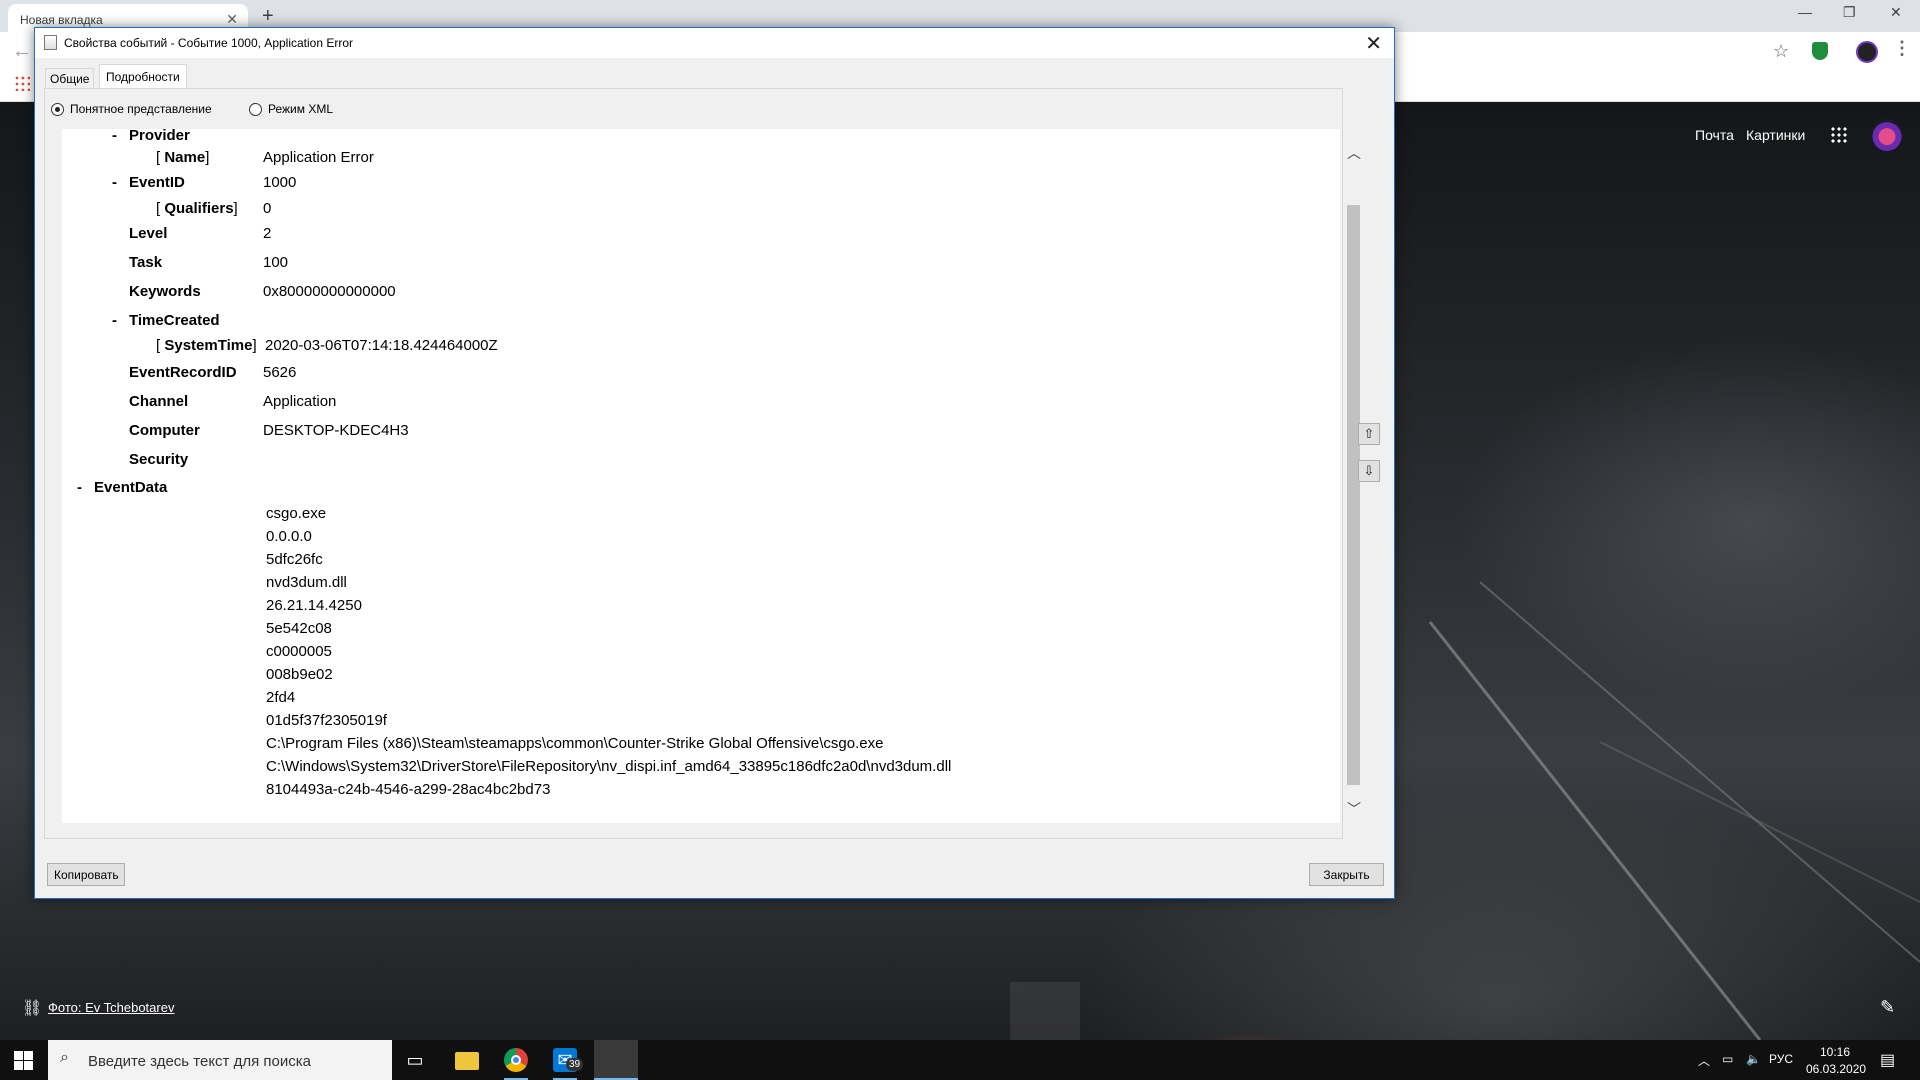  Describe the element at coordinates (1781, 1059) in the screenshot. I see `language-indicator: РУС` at that location.